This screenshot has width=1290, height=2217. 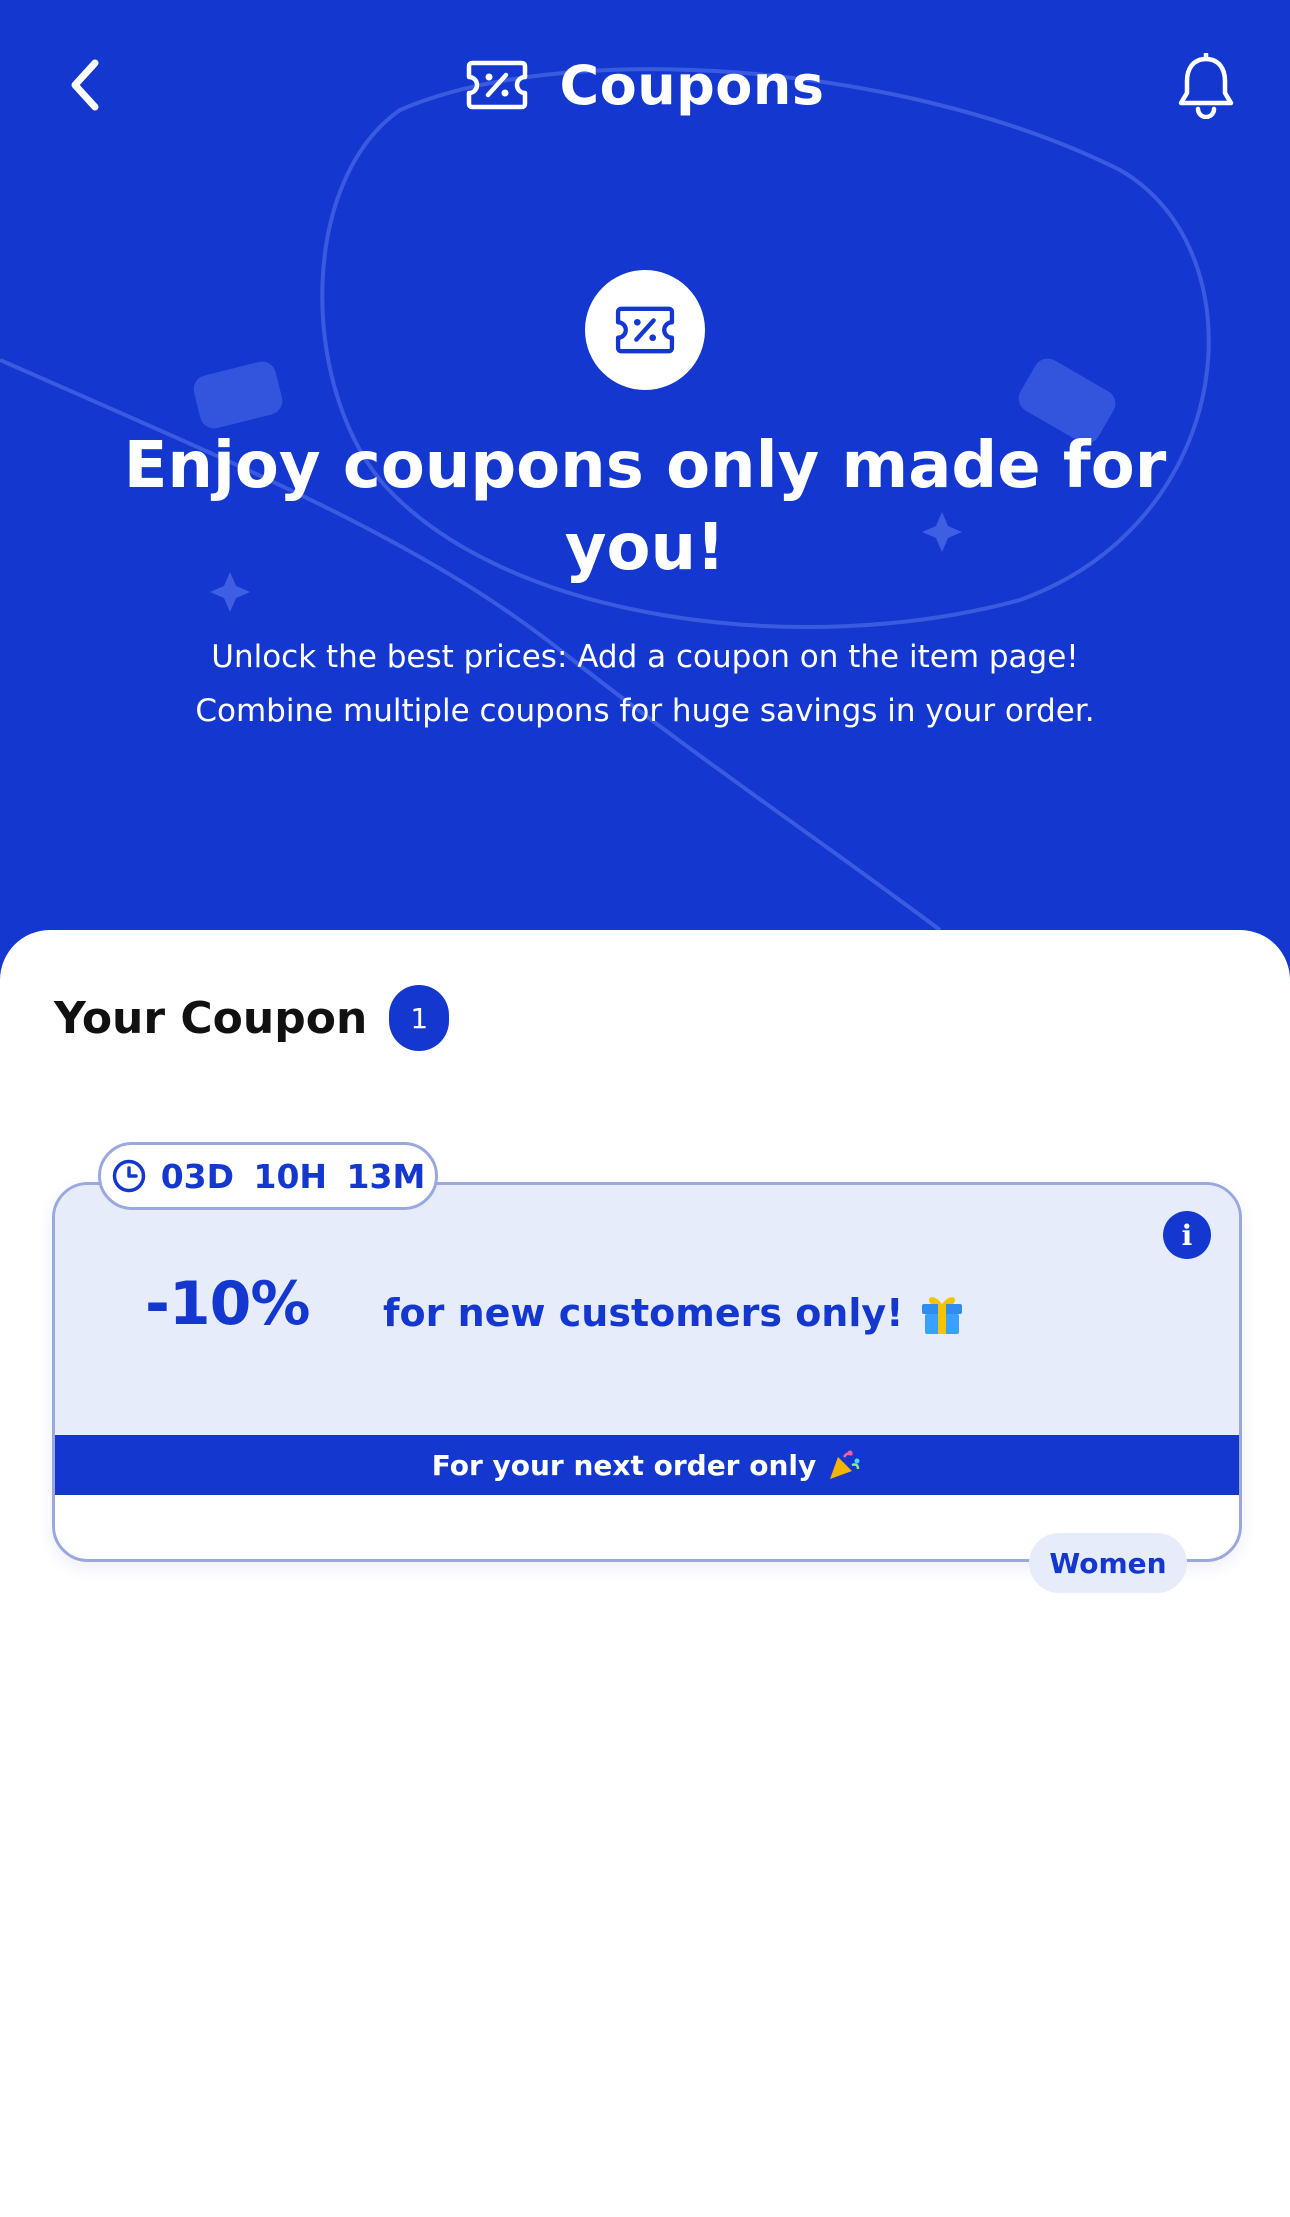 I want to click on section-header: Your Coupon 1, so click(x=252, y=1018).